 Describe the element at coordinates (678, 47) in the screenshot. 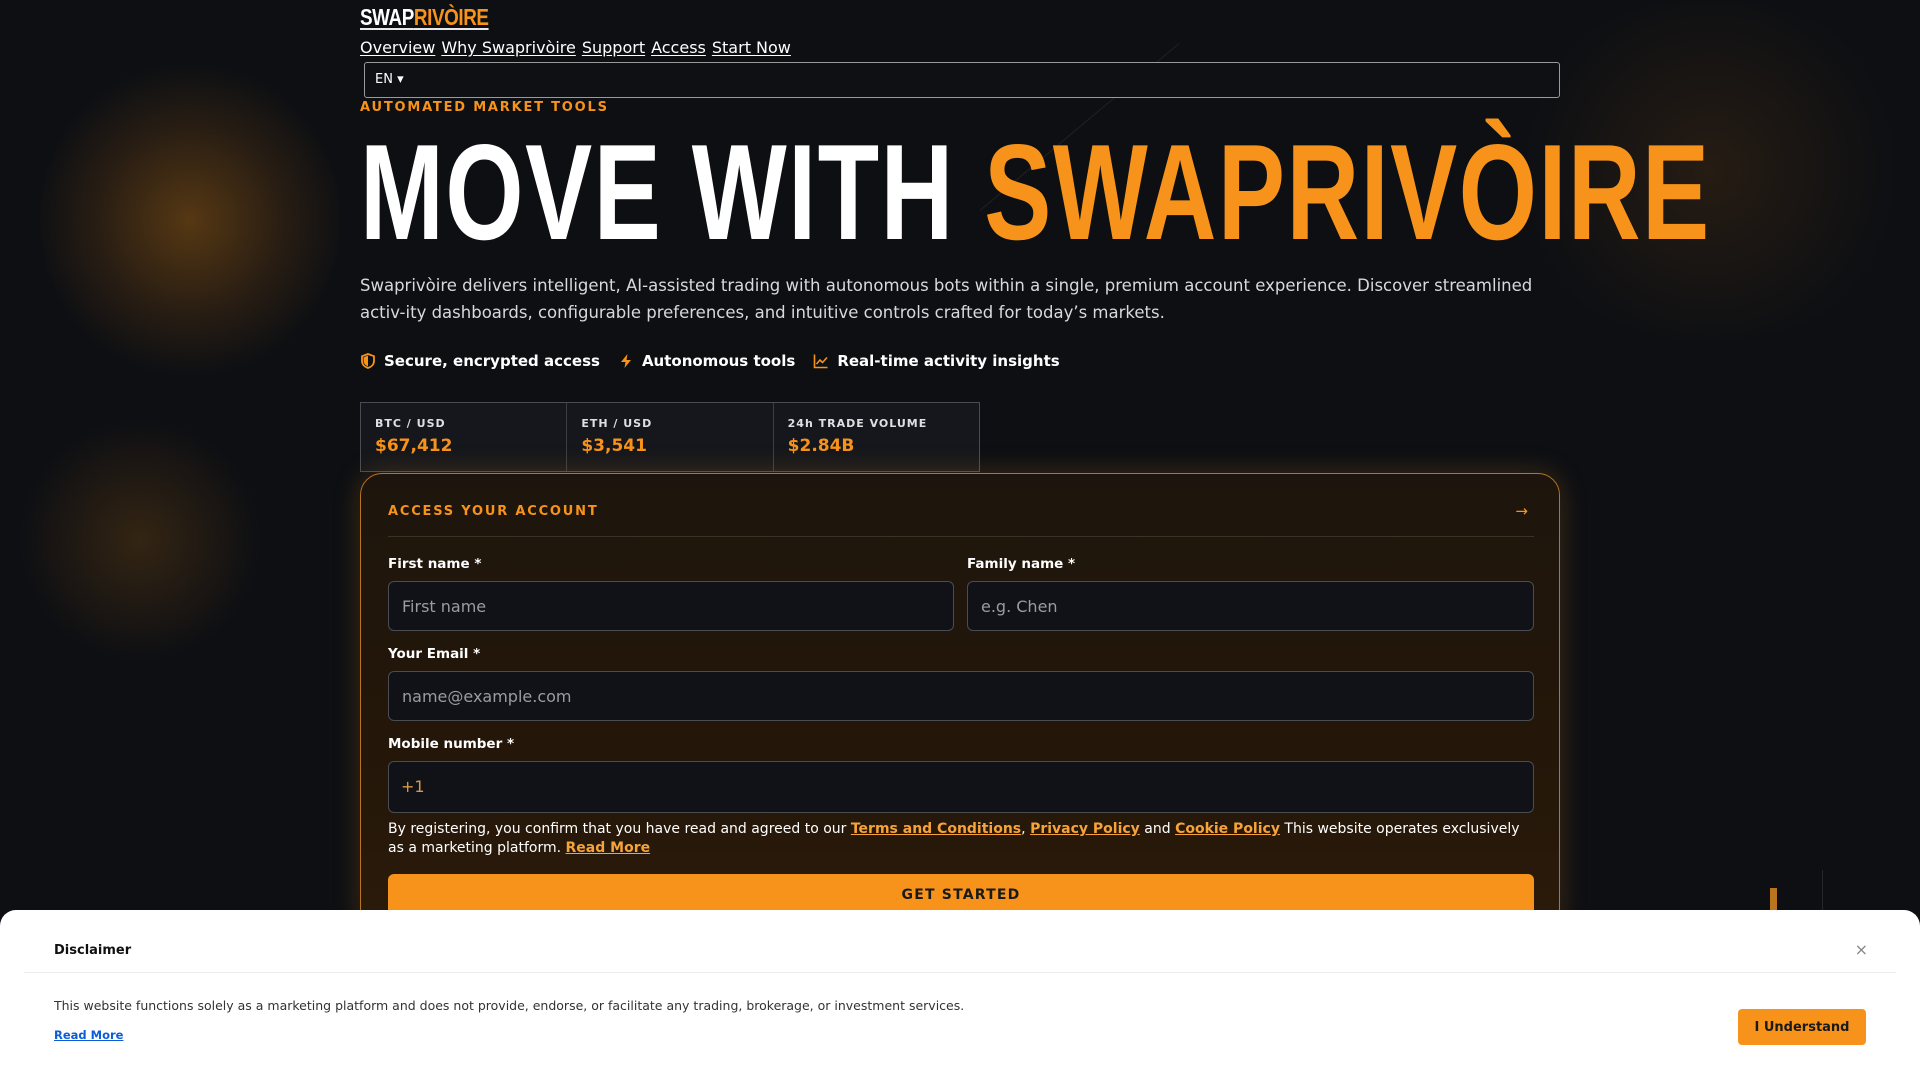

I see `nav-access: Access` at that location.